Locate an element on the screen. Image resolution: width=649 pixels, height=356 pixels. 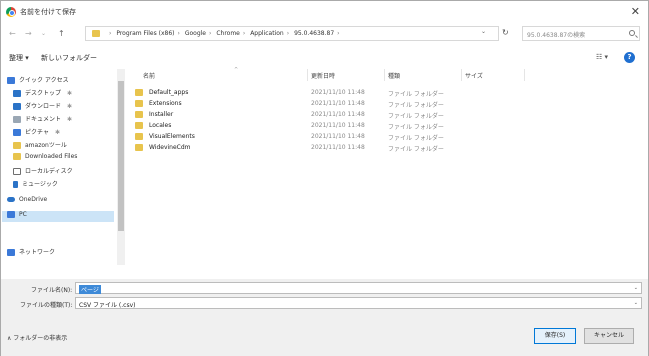
pictures-icon is located at coordinates (17, 132).